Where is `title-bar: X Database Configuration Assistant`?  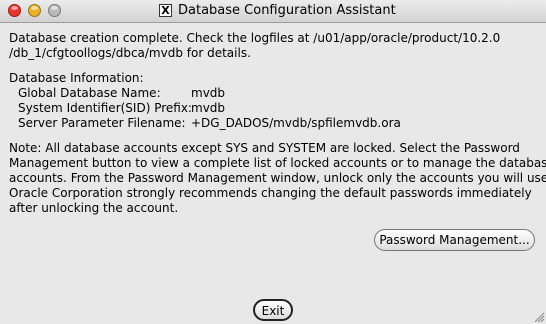 title-bar: X Database Configuration Assistant is located at coordinates (273, 11).